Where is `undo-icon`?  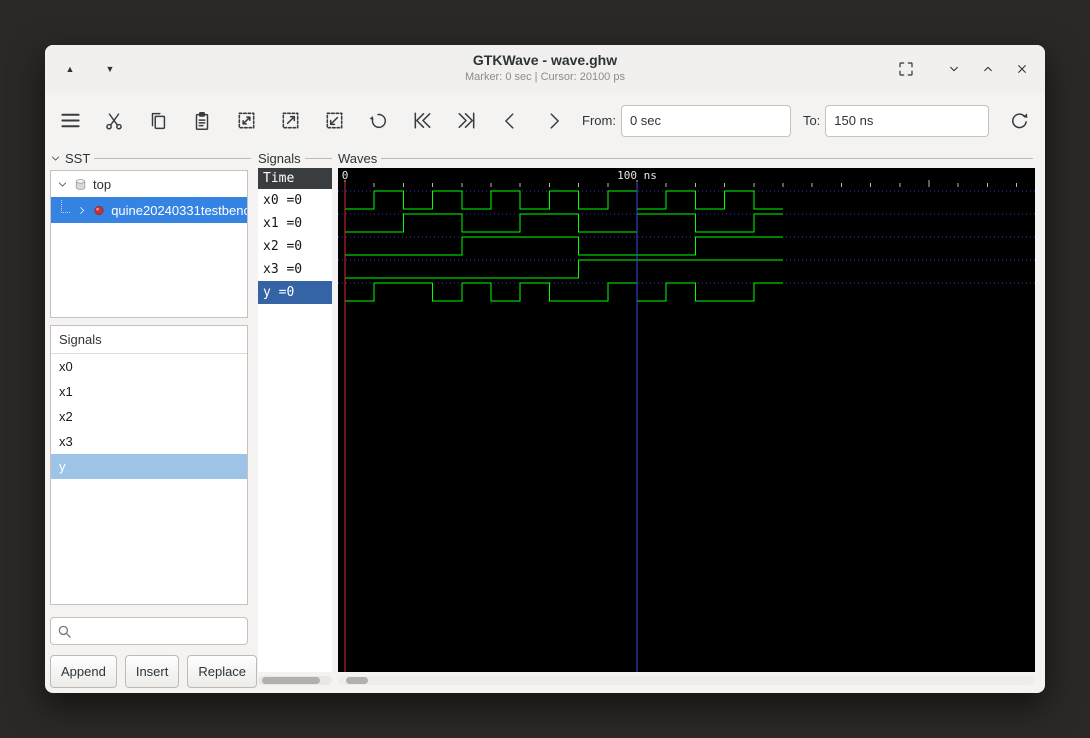
undo-icon is located at coordinates (378, 120).